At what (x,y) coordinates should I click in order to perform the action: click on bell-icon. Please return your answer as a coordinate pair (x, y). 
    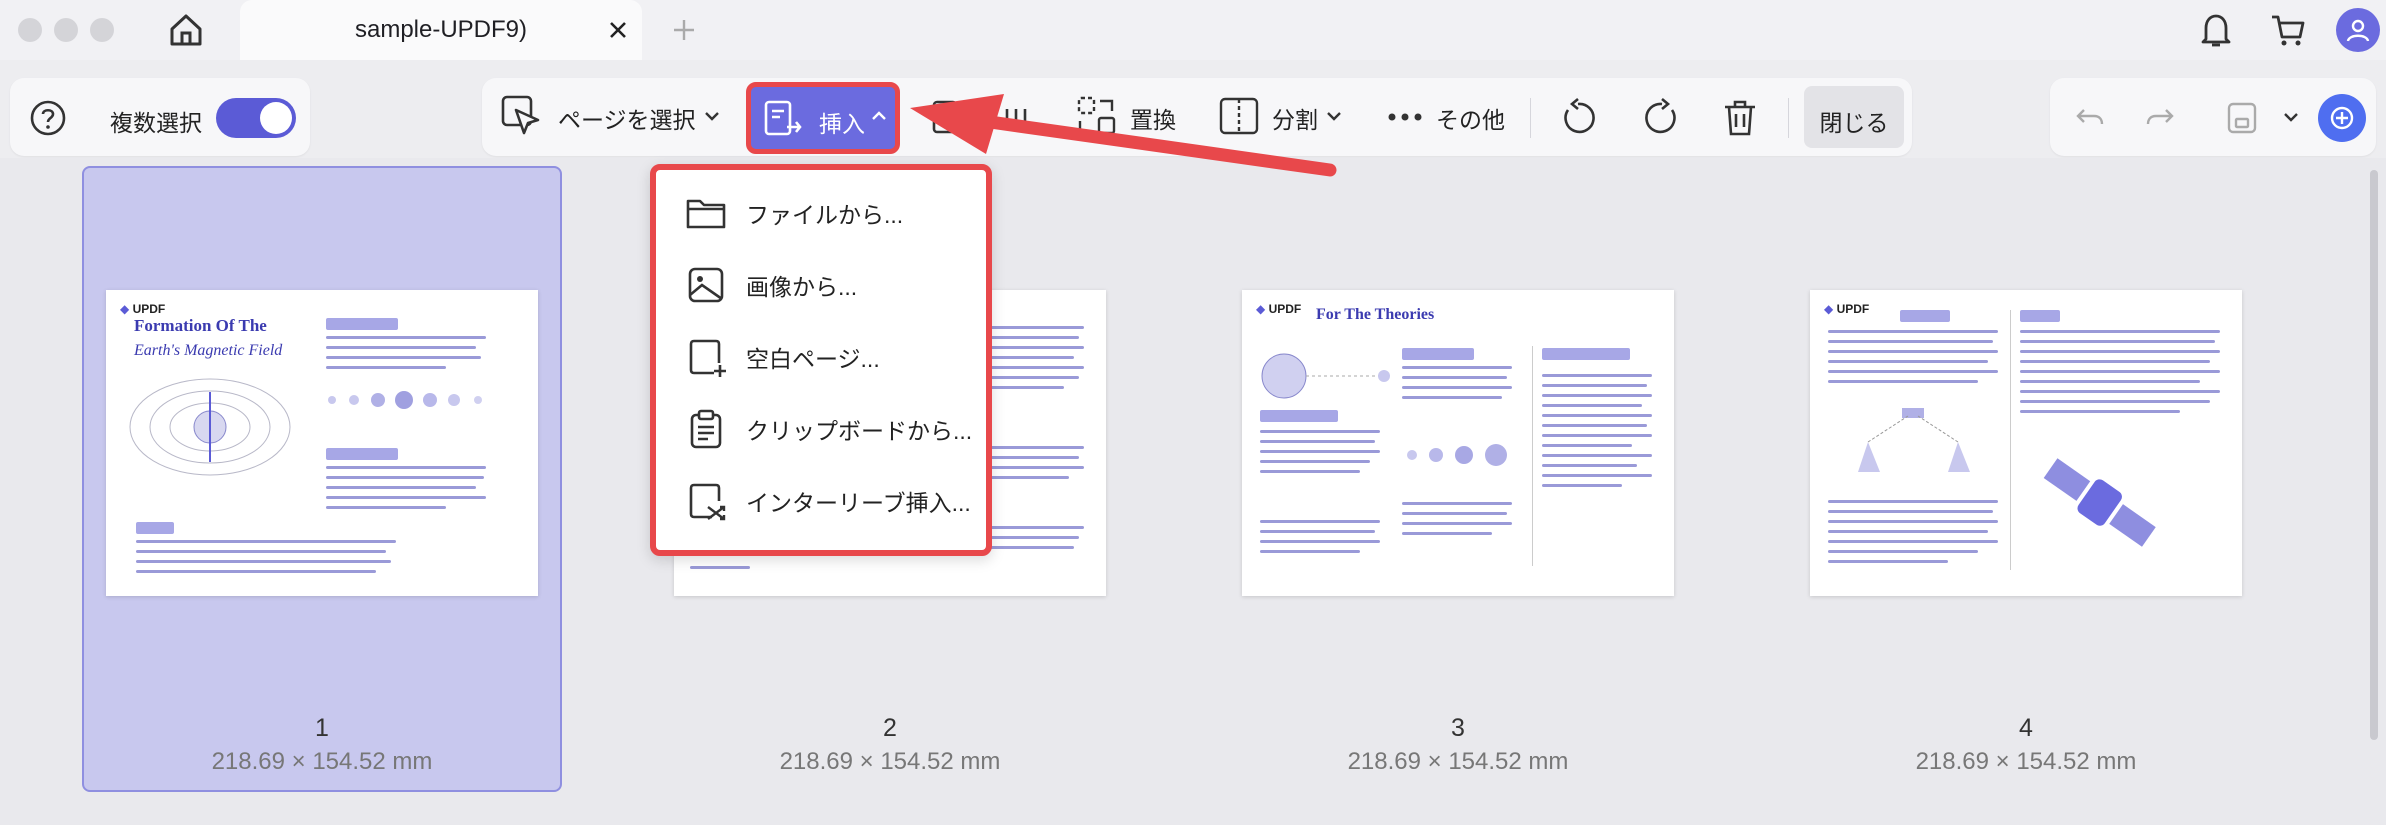
    Looking at the image, I should click on (2216, 30).